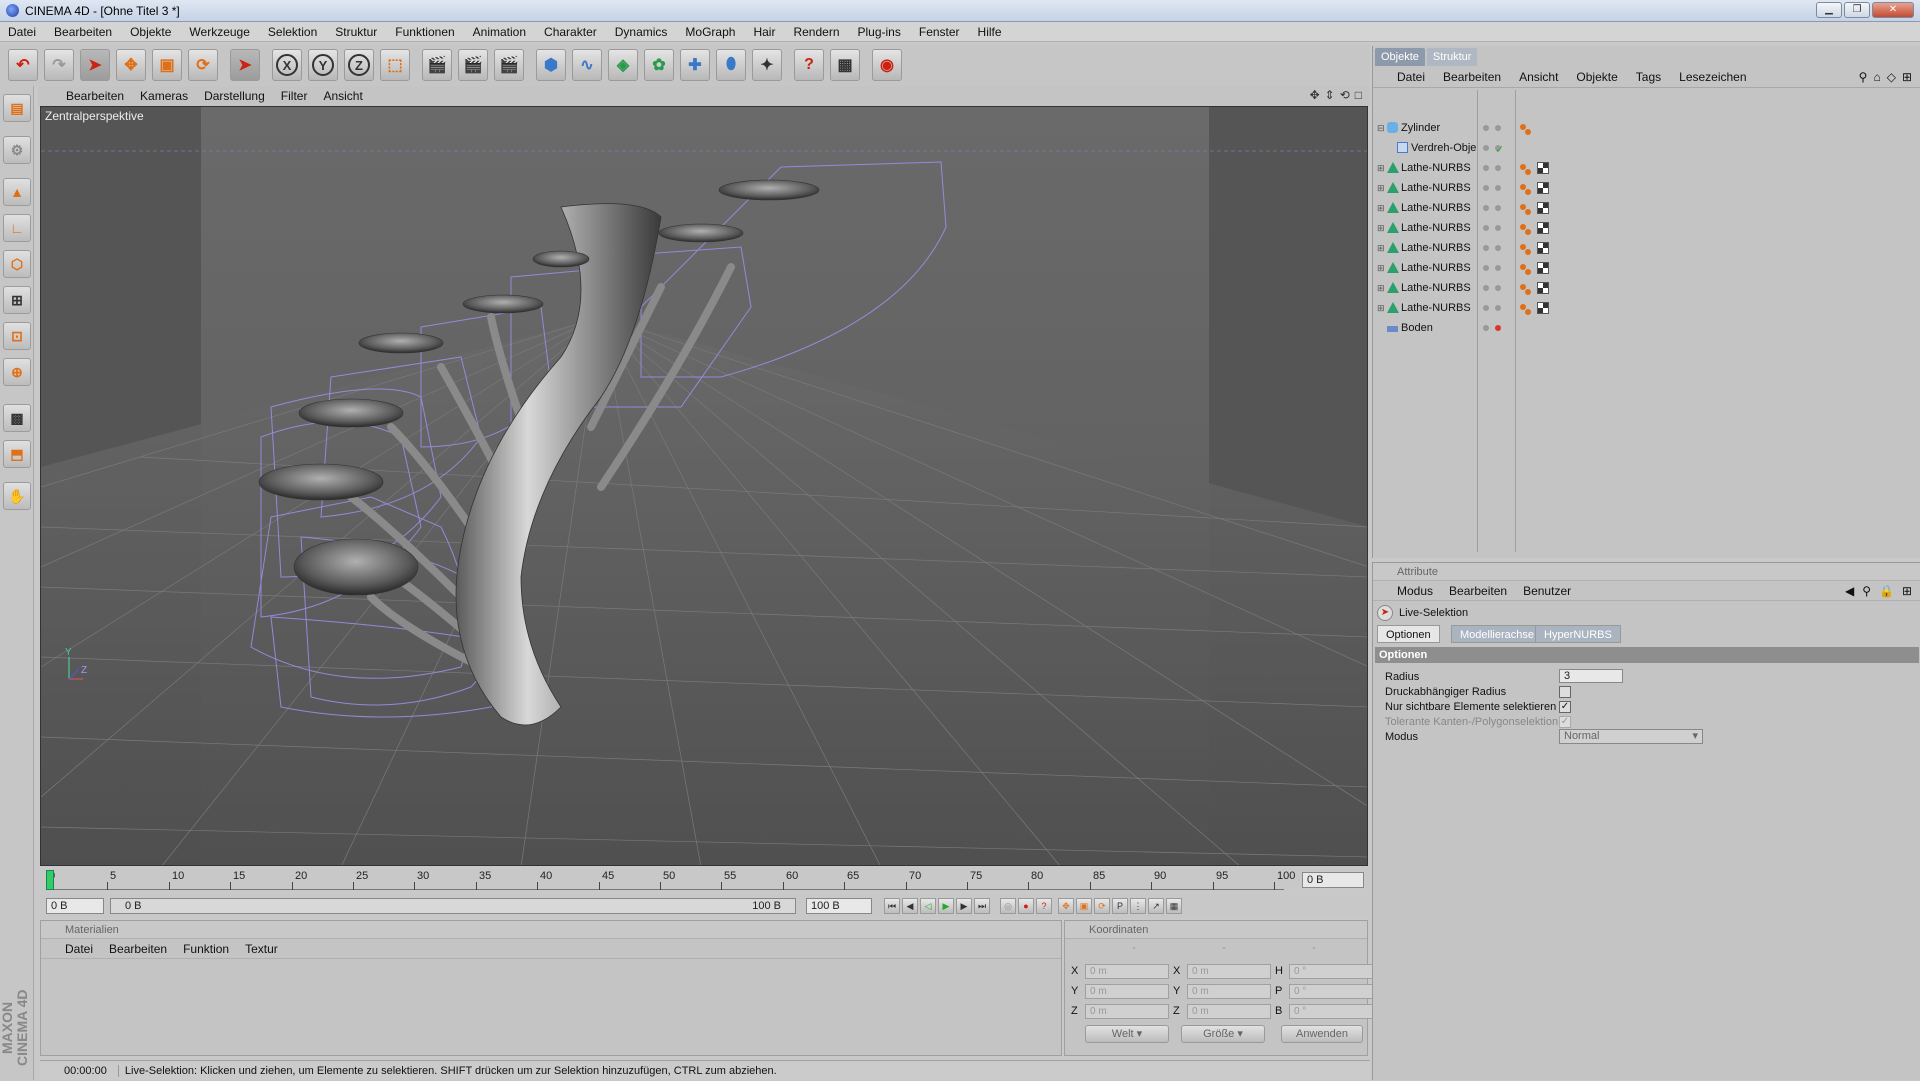 This screenshot has width=1920, height=1081. Describe the element at coordinates (1443, 148) in the screenshot. I see `object-name: Verdreh-Obje` at that location.